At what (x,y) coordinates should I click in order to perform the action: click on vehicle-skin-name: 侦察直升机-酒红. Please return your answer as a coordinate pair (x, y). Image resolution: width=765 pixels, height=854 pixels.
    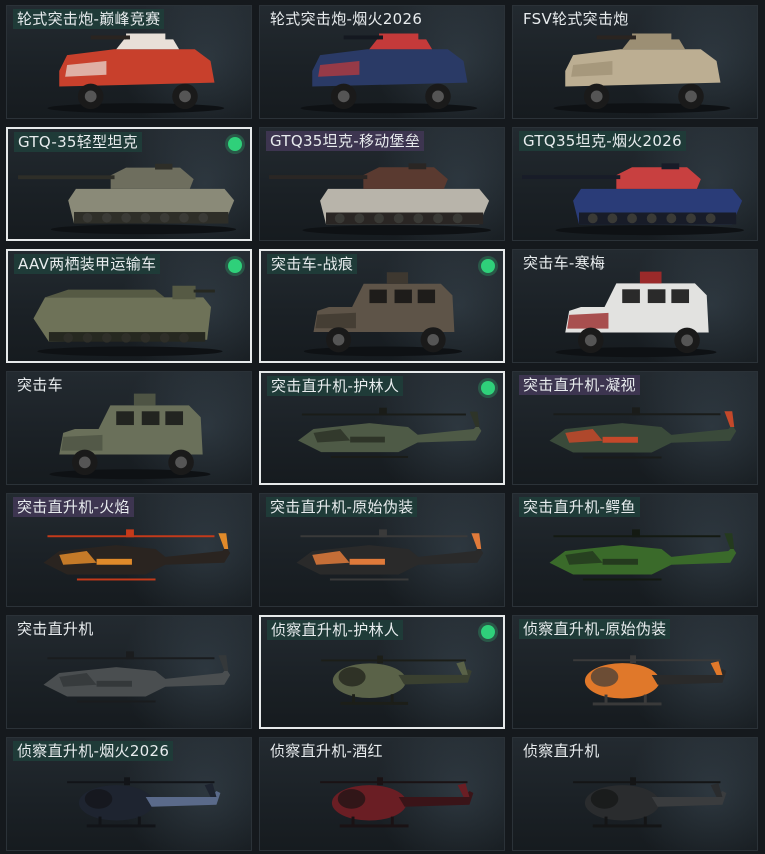
    Looking at the image, I should click on (326, 751).